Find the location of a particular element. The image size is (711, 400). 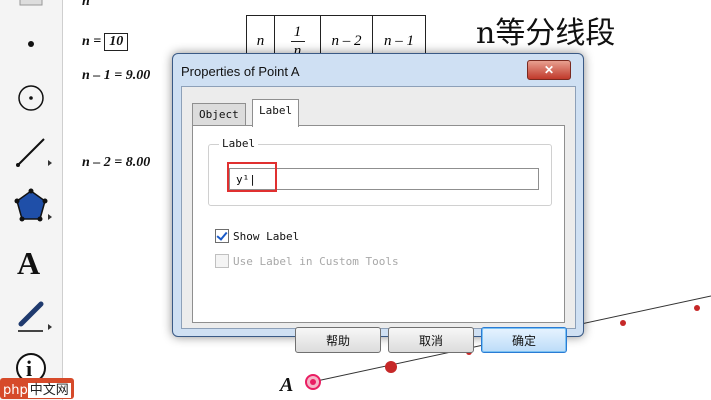

show-label-checkbox is located at coordinates (222, 236).